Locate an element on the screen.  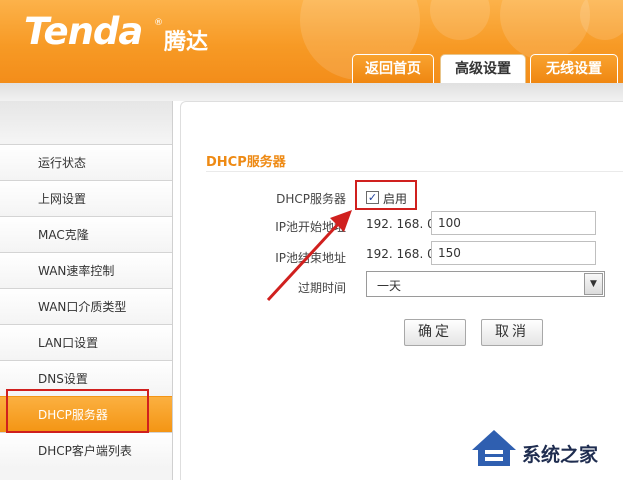
watermark-house-icon is located at coordinates (494, 448).